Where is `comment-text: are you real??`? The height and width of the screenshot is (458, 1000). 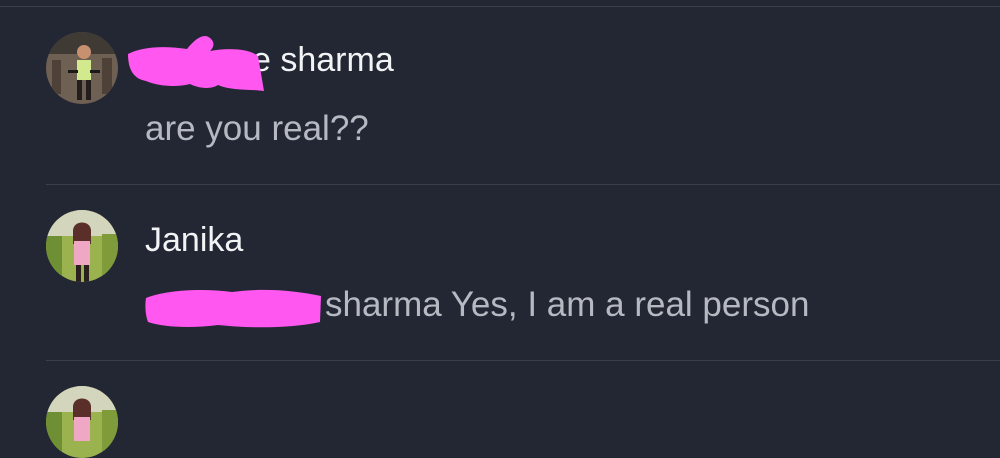 comment-text: are you real?? is located at coordinates (257, 128).